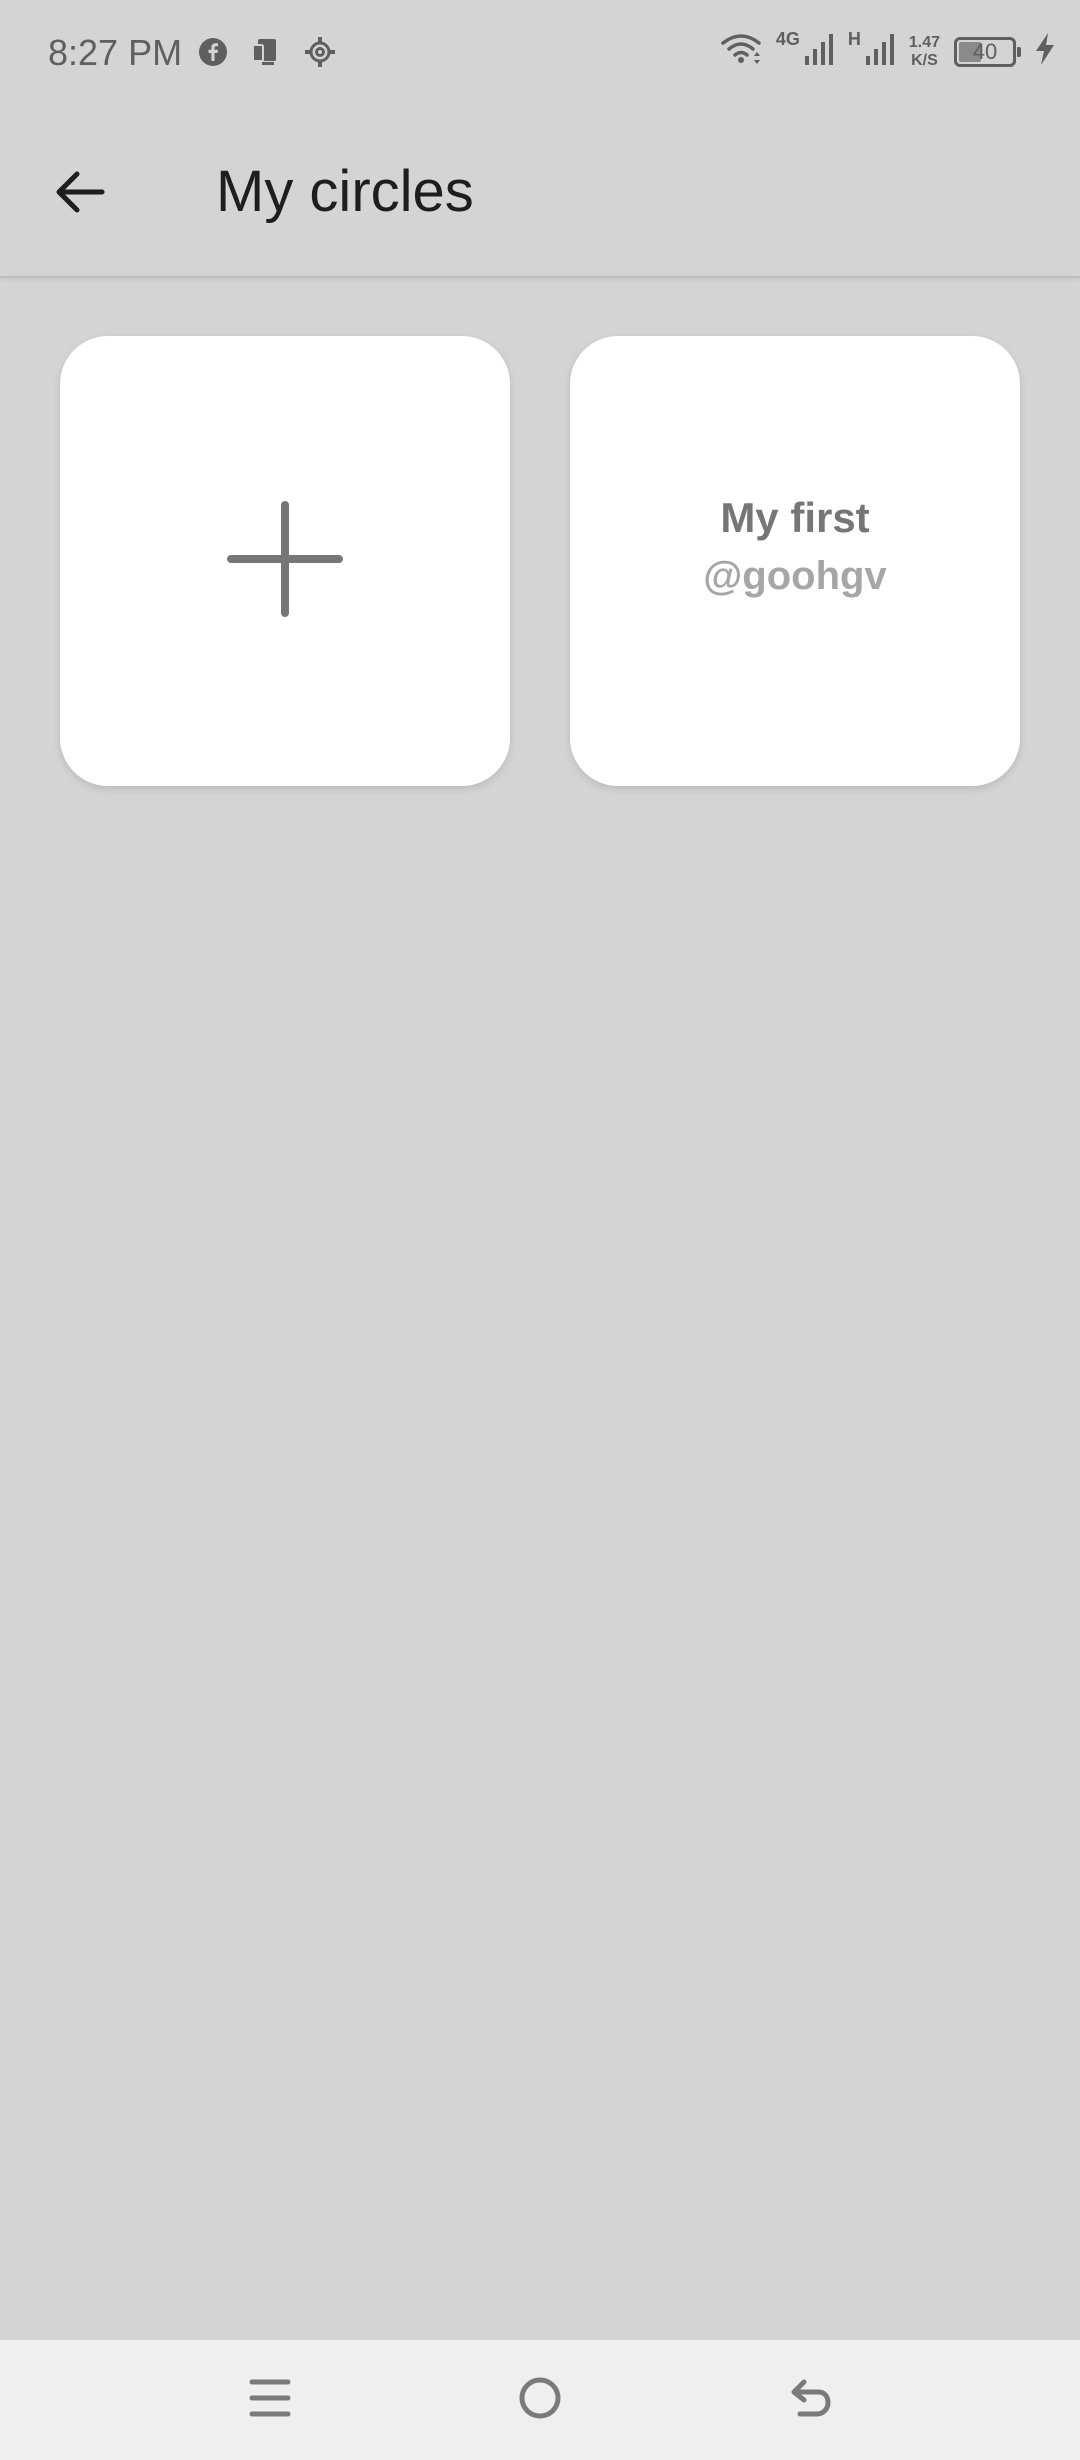  I want to click on settings-gear-icon, so click(320, 54).